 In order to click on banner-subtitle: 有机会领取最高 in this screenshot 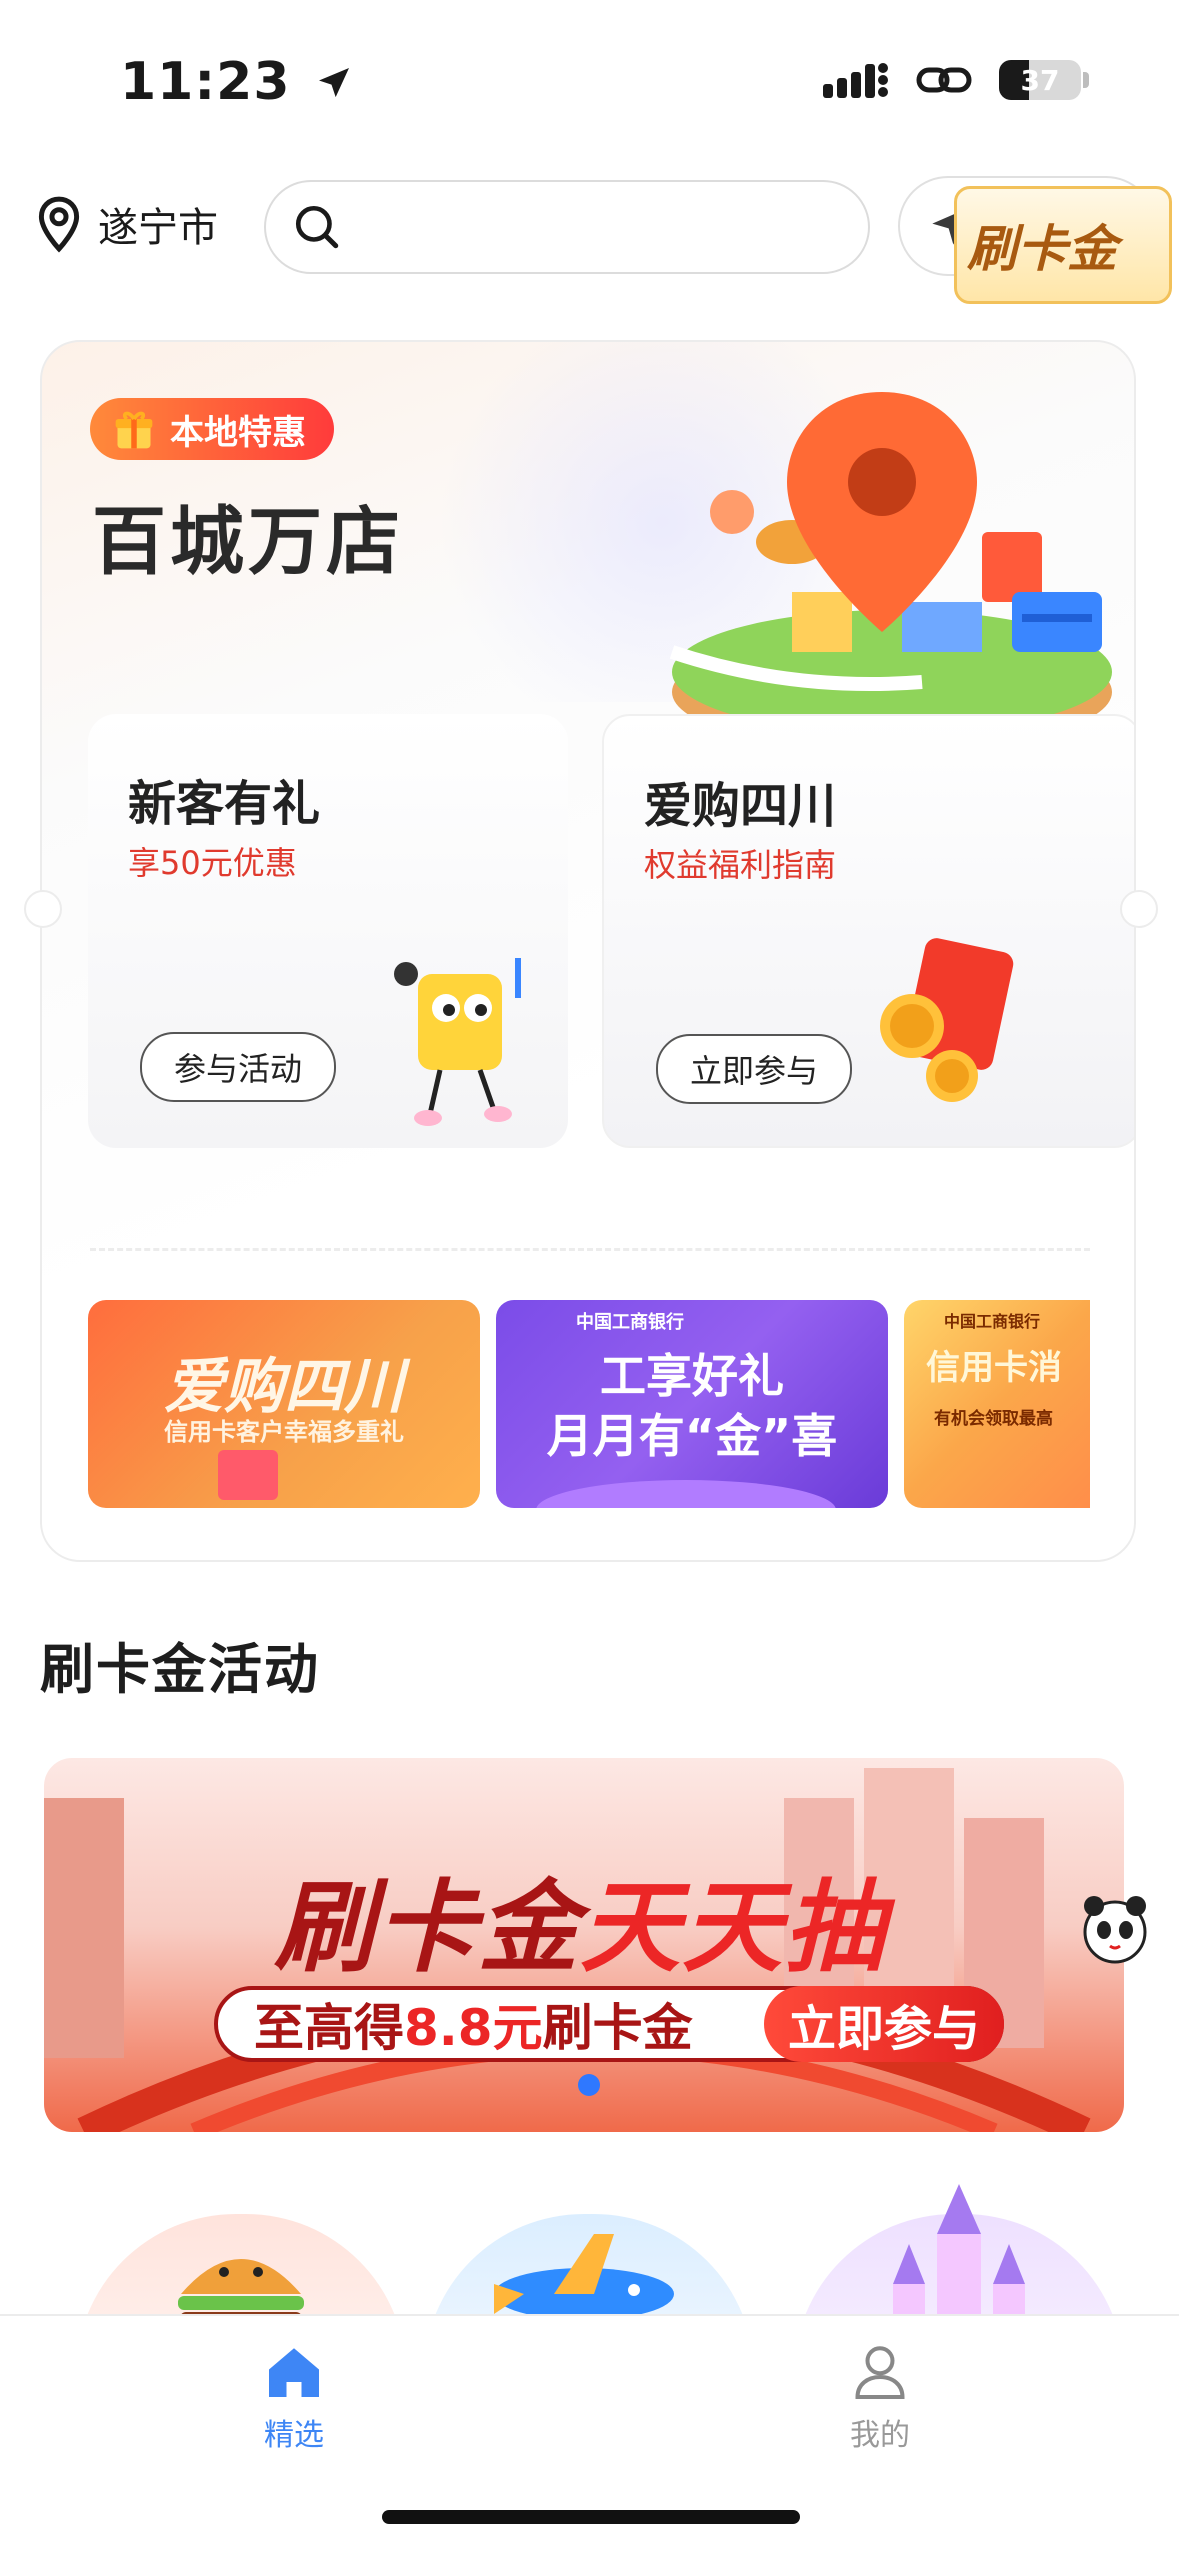, I will do `click(993, 1419)`.